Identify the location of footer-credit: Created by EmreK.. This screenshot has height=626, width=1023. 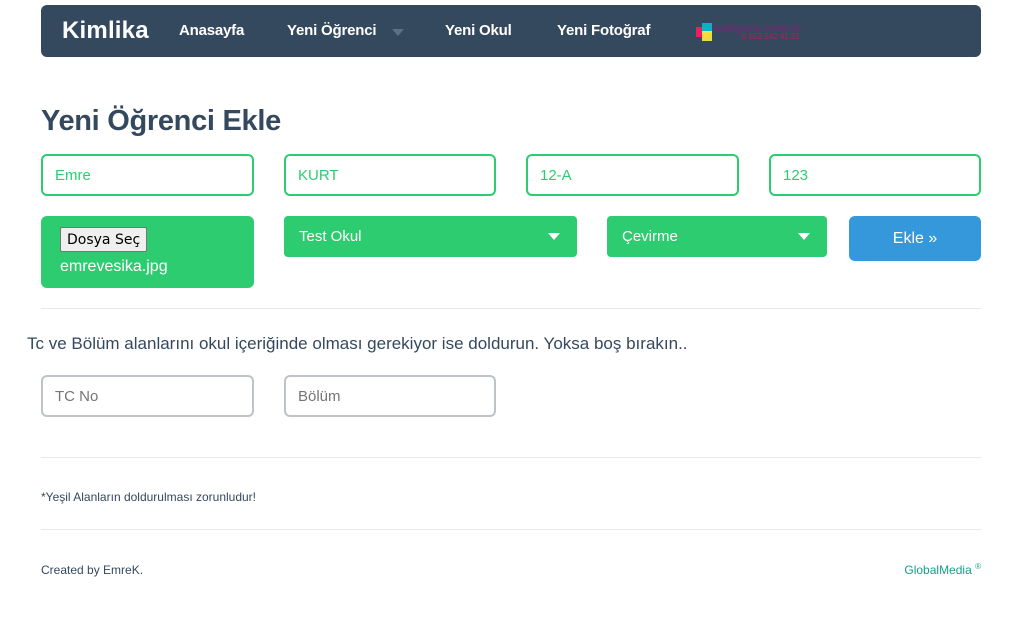
(92, 570).